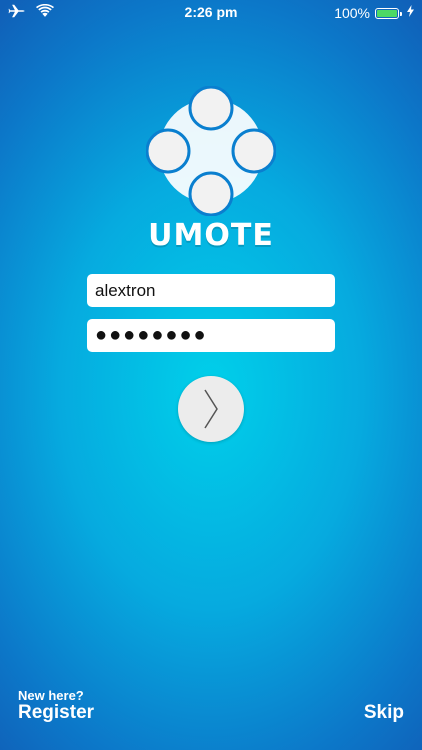 The image size is (422, 750). I want to click on register-link: Register, so click(56, 713).